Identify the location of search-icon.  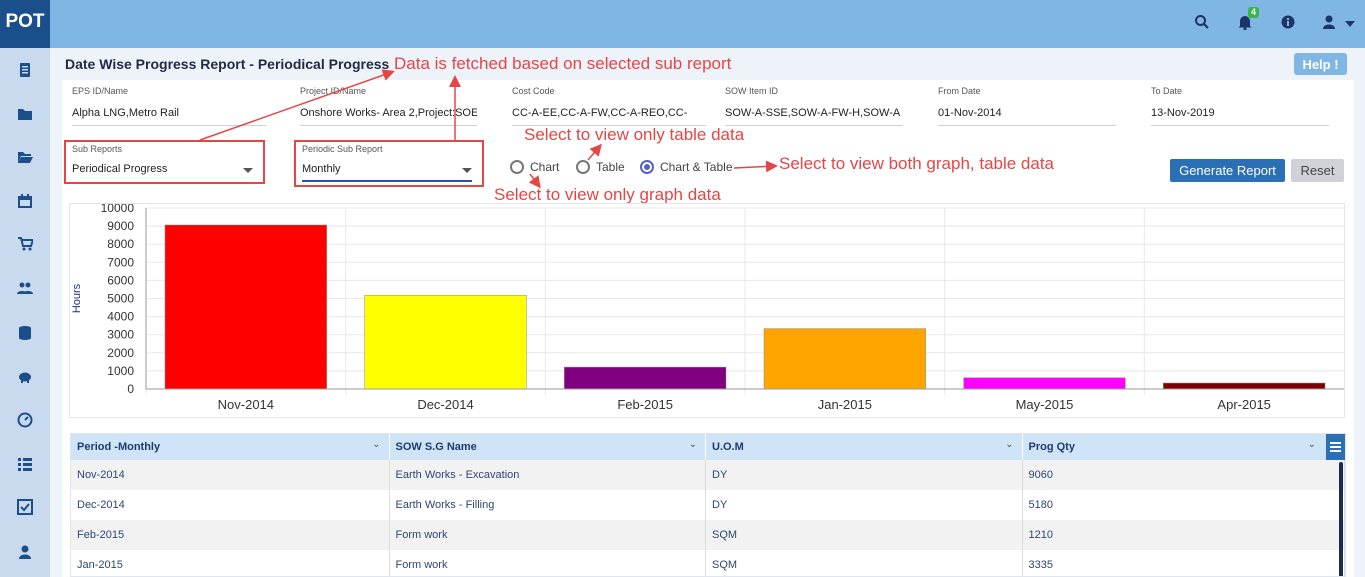
(1203, 23).